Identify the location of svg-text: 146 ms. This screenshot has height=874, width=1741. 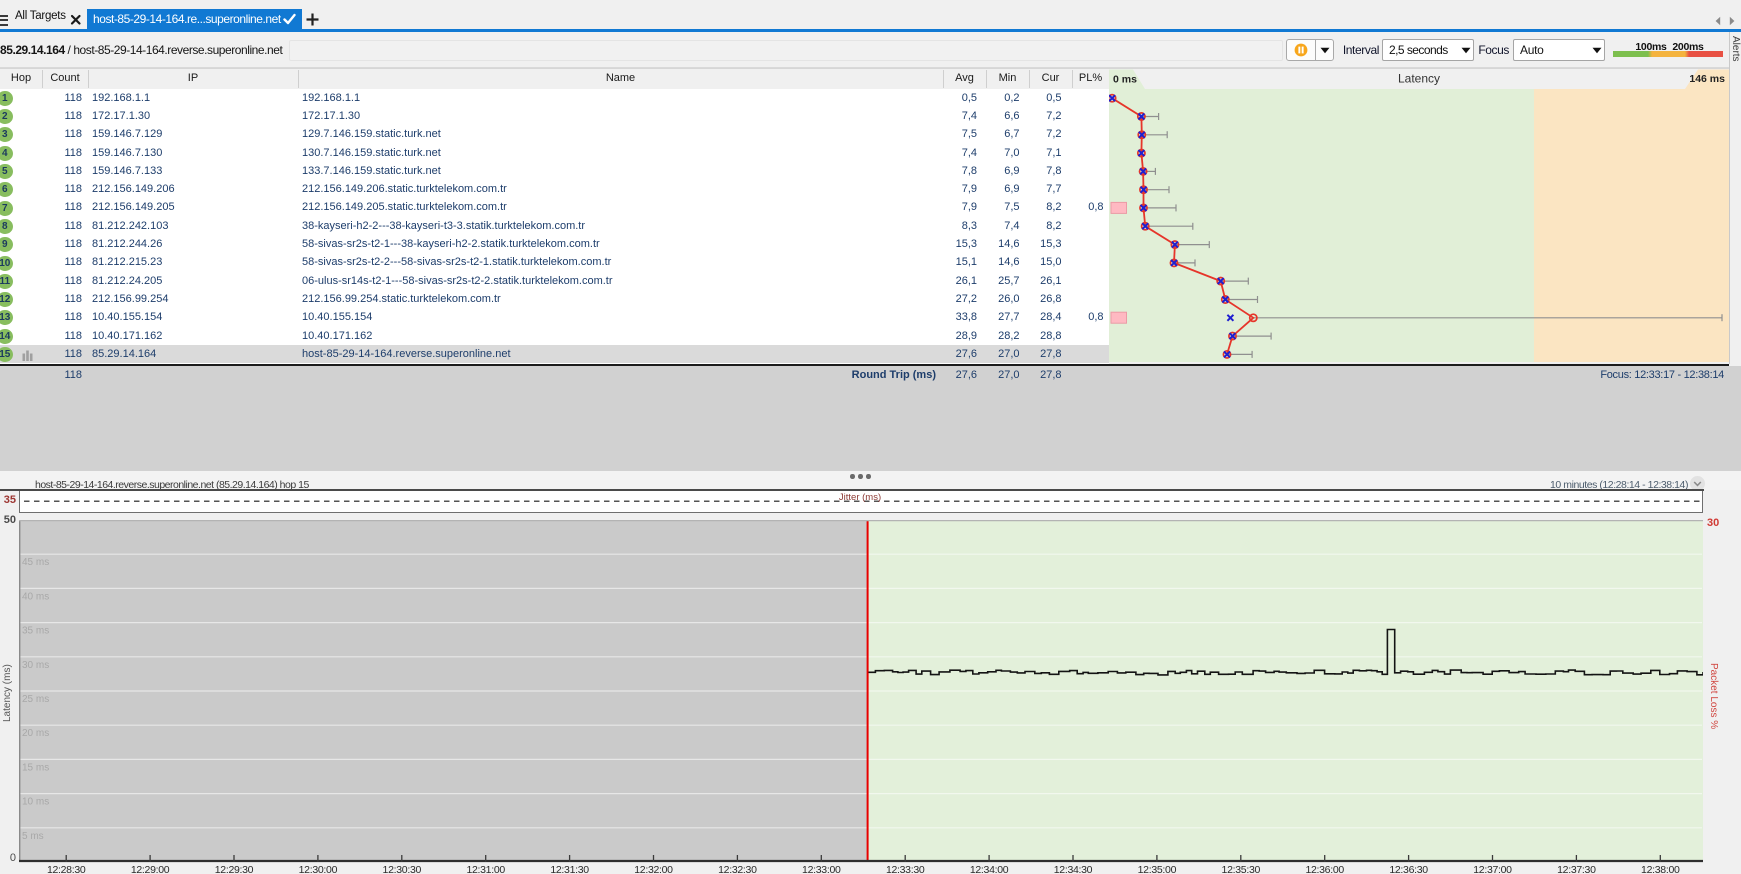
(1707, 79).